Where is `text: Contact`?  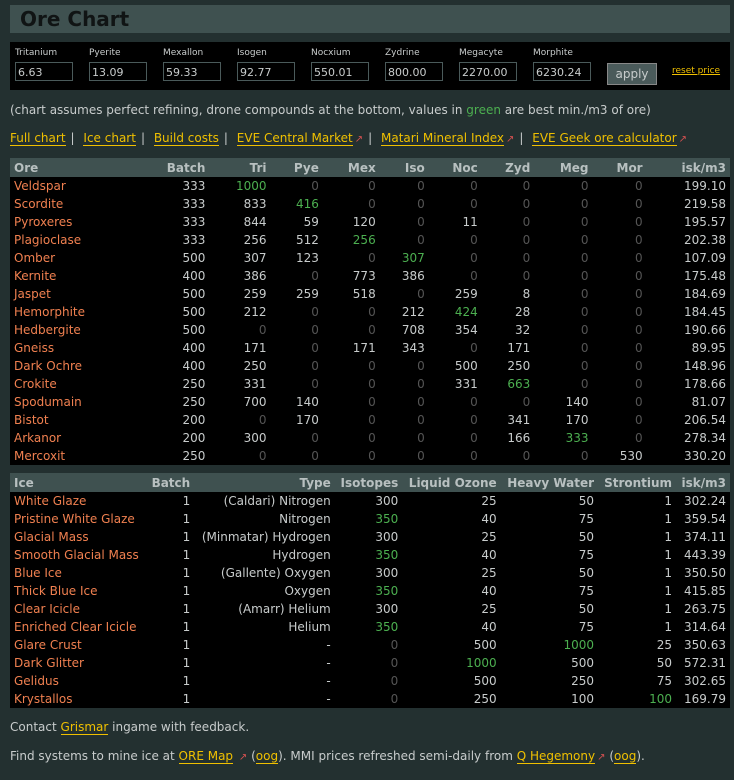 text: Contact is located at coordinates (35, 727).